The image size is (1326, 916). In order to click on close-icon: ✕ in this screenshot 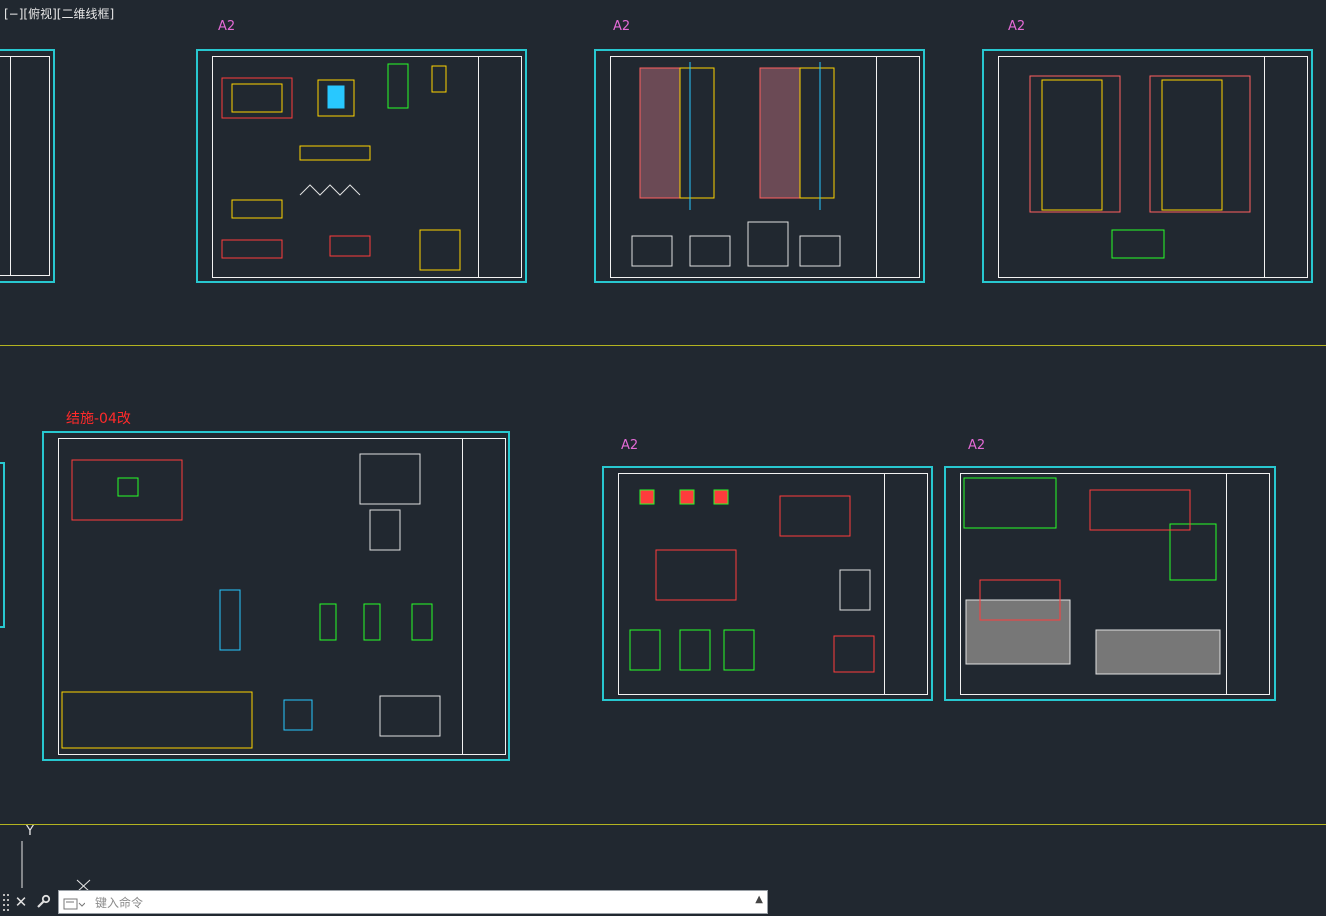, I will do `click(21, 902)`.